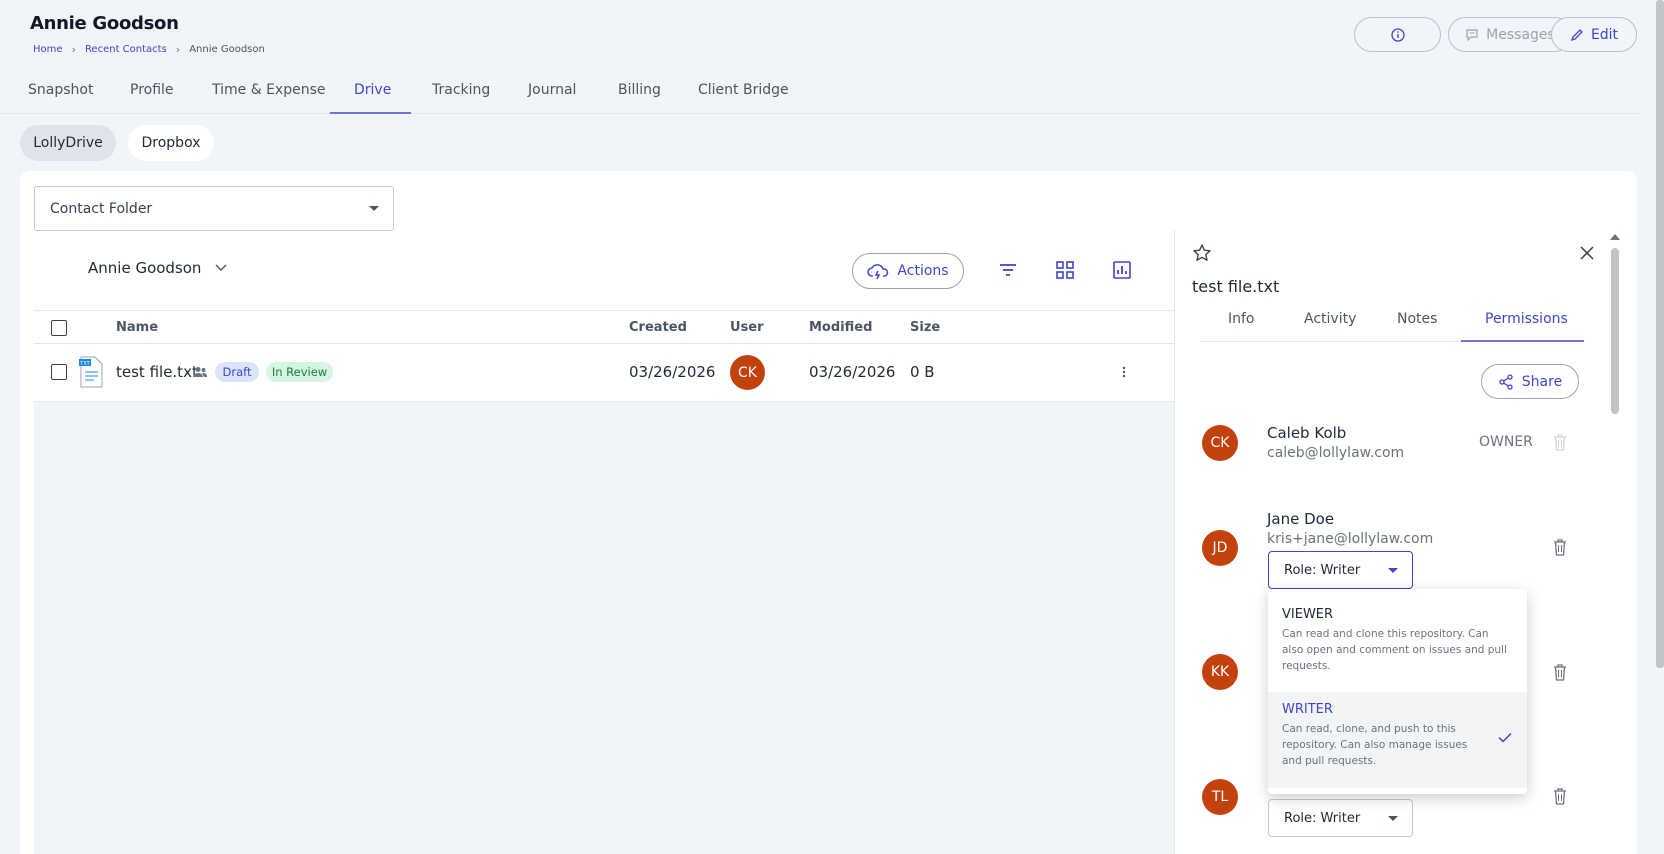  What do you see at coordinates (157, 372) in the screenshot?
I see `file-name: test file.txt` at bounding box center [157, 372].